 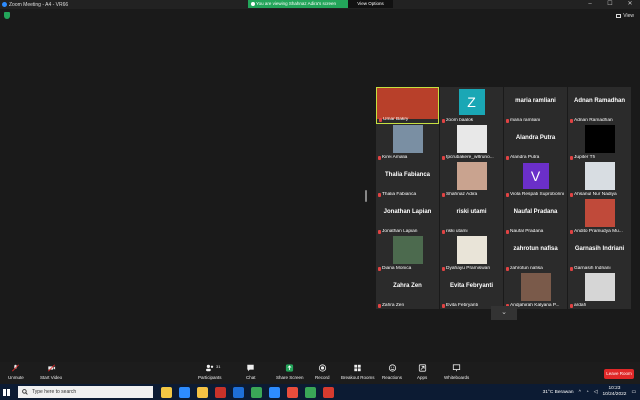 I want to click on reactions-button: Reactions, so click(x=392, y=372).